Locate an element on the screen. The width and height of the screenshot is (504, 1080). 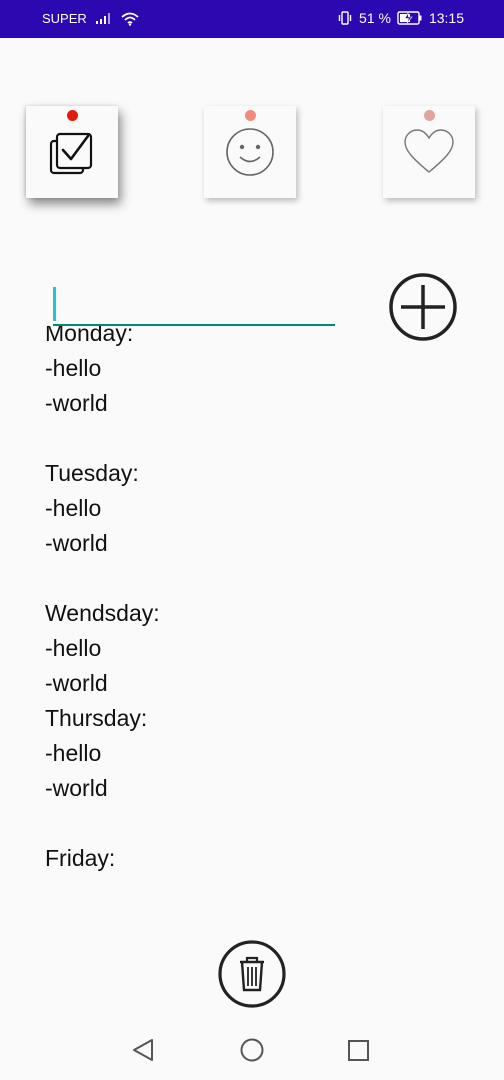
note-line: Monday: is located at coordinates (89, 336).